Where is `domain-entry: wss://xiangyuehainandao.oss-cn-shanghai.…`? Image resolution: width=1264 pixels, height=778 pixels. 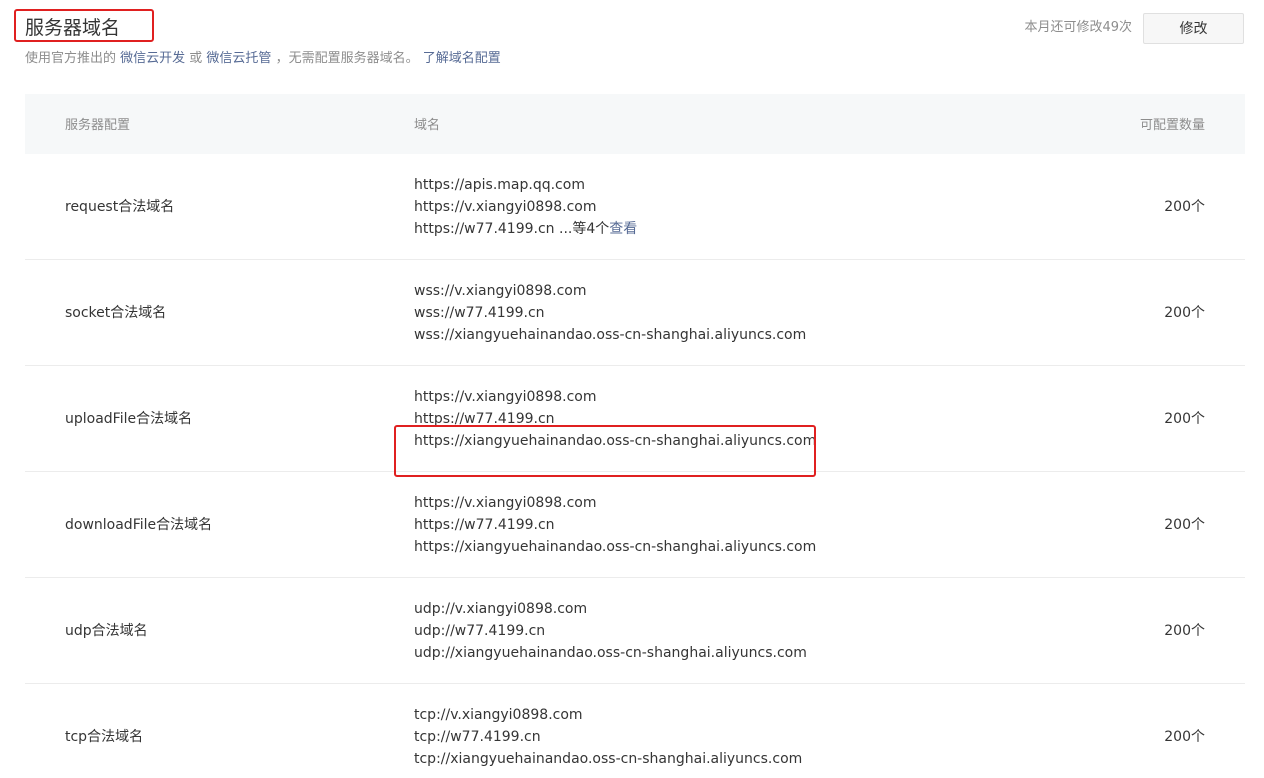 domain-entry: wss://xiangyuehainandao.oss-cn-shanghai.… is located at coordinates (610, 335).